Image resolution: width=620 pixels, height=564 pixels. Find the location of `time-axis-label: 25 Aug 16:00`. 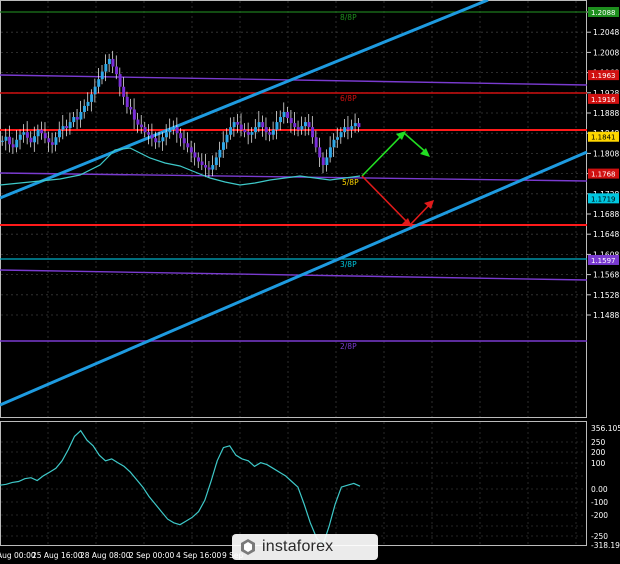

time-axis-label: 25 Aug 16:00 is located at coordinates (57, 555).